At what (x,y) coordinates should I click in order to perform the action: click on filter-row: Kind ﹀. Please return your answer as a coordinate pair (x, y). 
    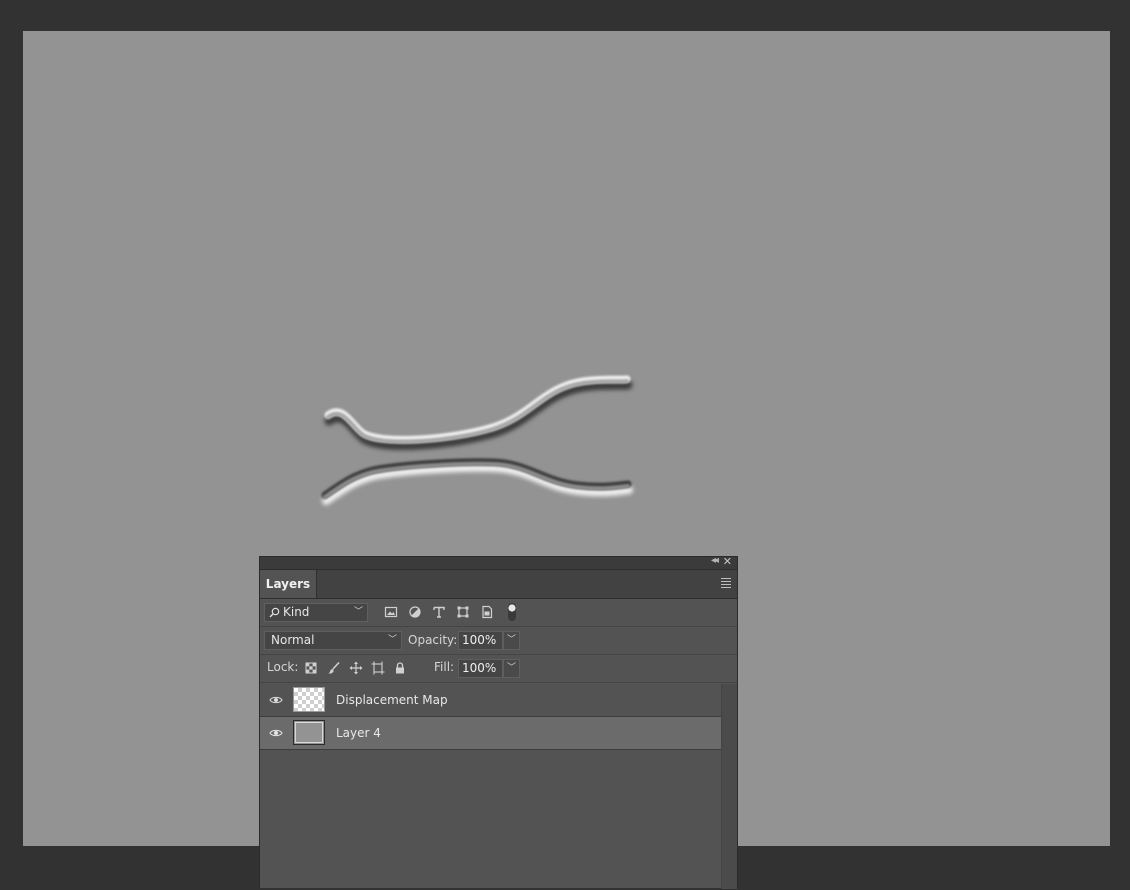
    Looking at the image, I should click on (498, 613).